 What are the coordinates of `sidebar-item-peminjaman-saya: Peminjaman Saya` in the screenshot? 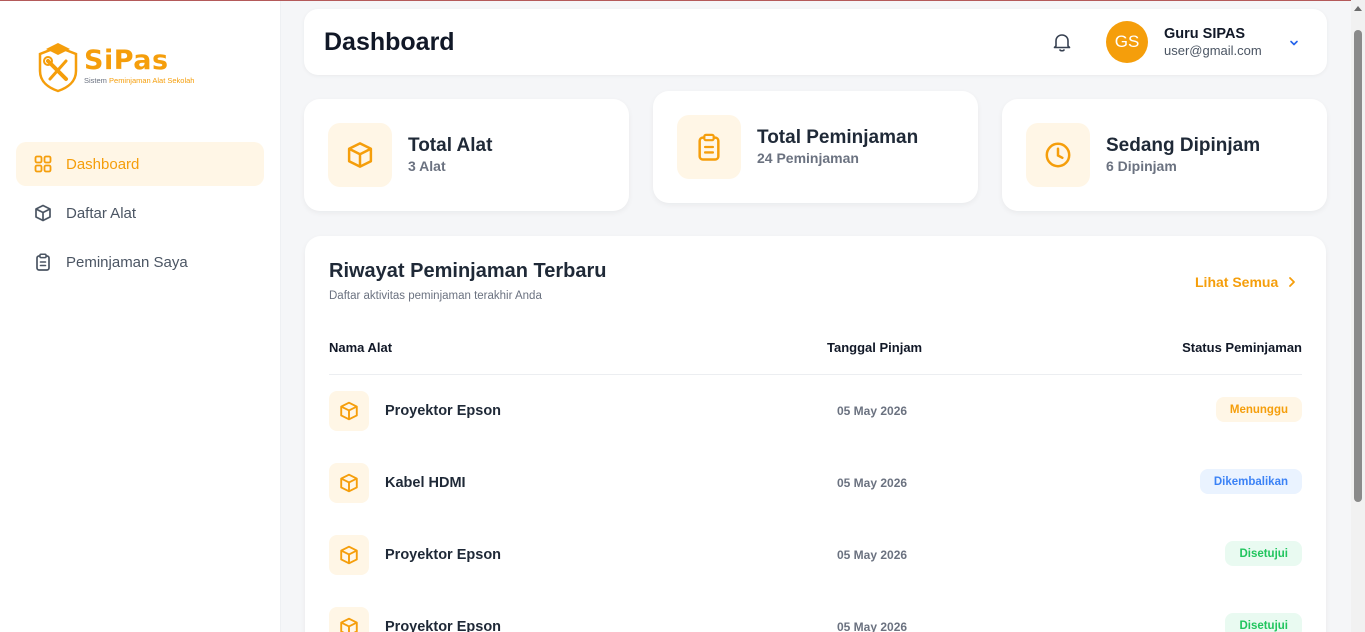 It's located at (140, 262).